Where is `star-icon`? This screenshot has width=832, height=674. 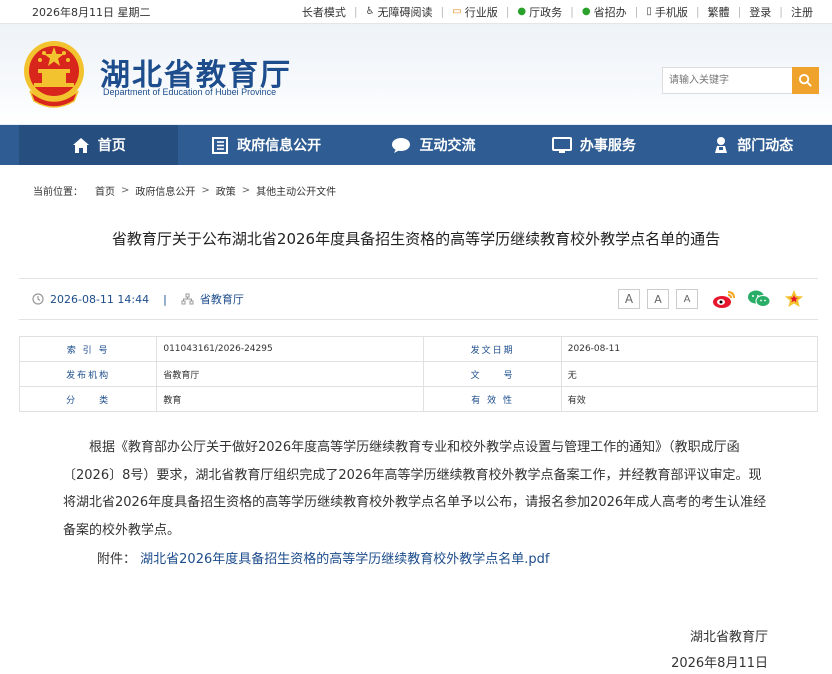
star-icon is located at coordinates (794, 298).